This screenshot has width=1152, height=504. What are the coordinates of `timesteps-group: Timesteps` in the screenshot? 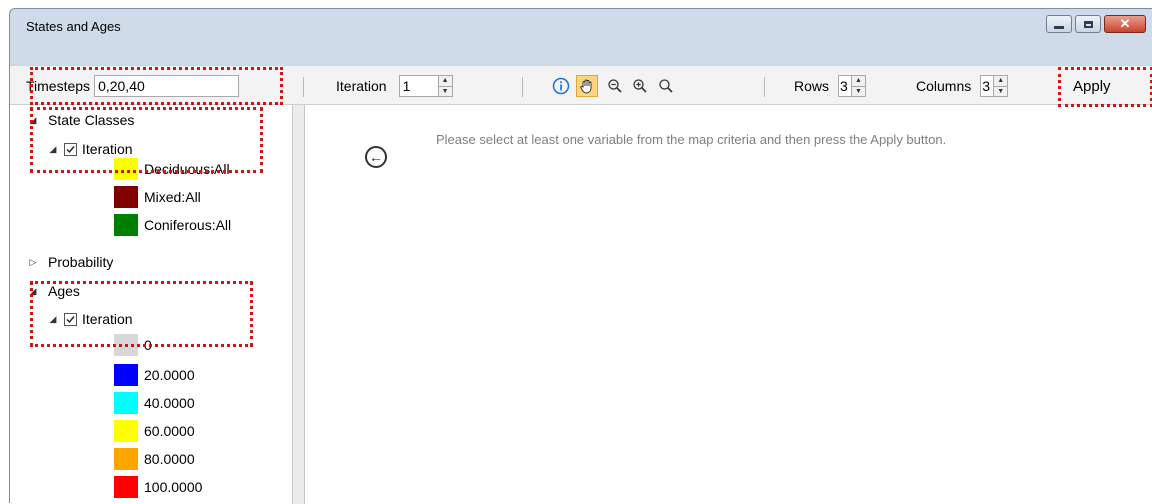 It's located at (133, 86).